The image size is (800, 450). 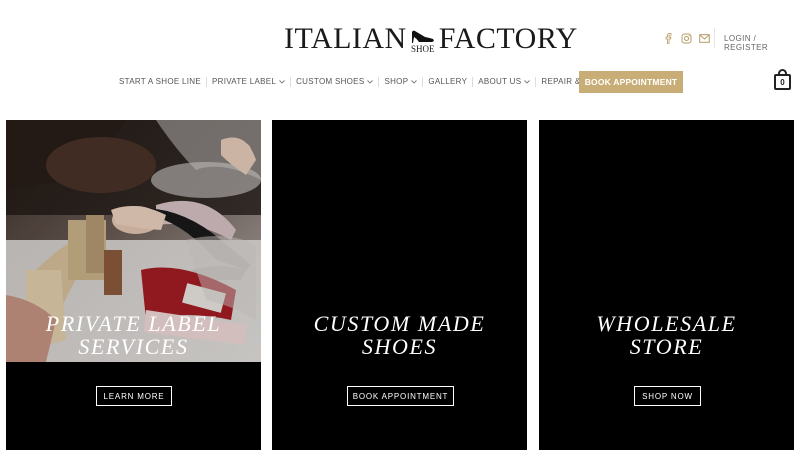 What do you see at coordinates (668, 38) in the screenshot?
I see `facebook-icon` at bounding box center [668, 38].